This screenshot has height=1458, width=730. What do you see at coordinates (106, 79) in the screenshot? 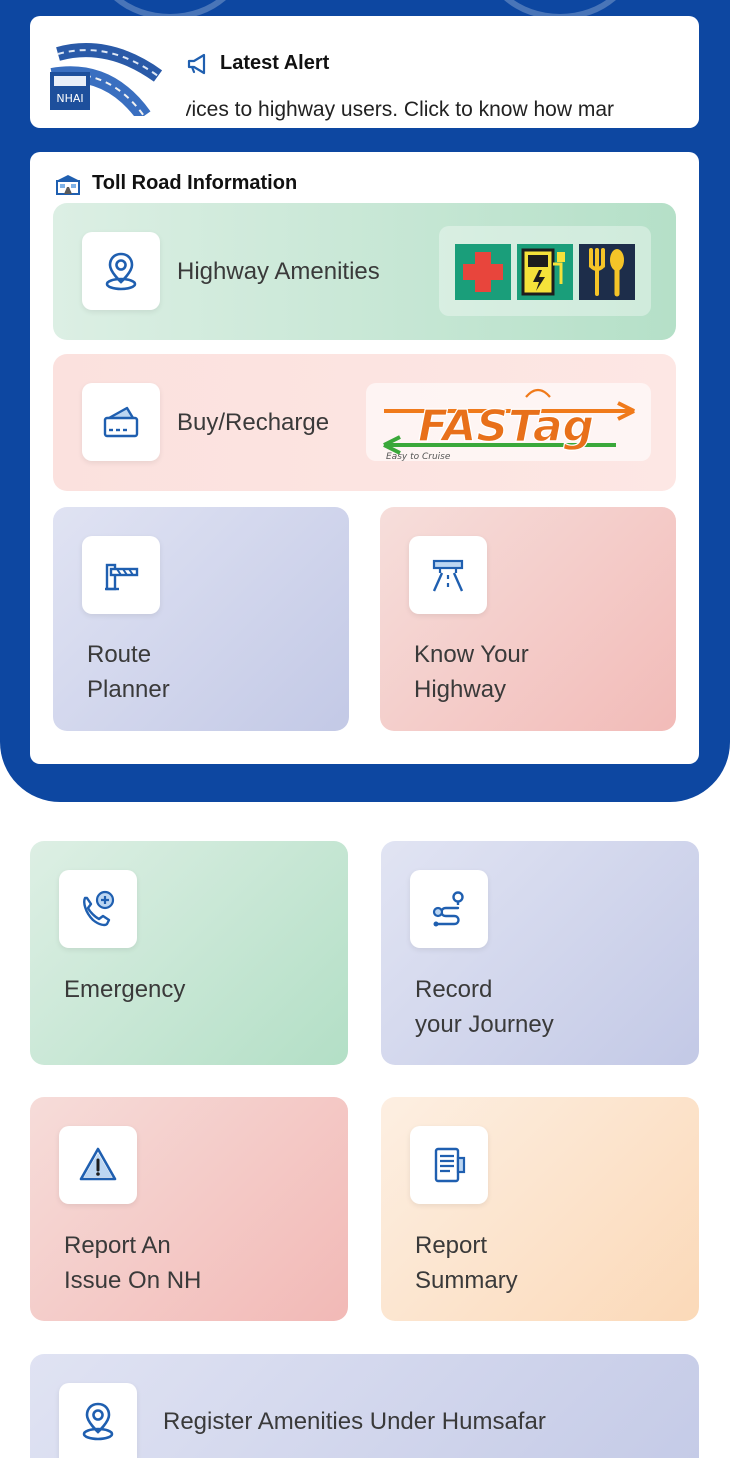
I see `nhai-logo: NHAI` at bounding box center [106, 79].